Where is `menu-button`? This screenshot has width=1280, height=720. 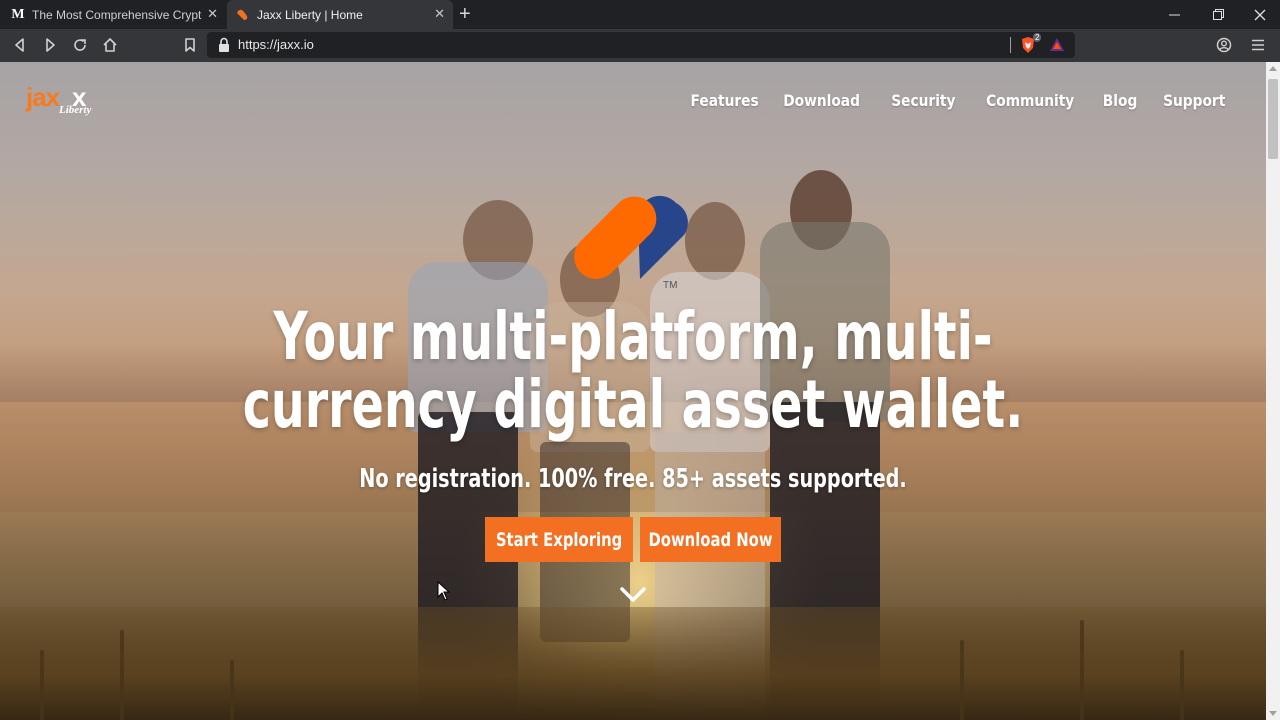 menu-button is located at coordinates (1258, 45).